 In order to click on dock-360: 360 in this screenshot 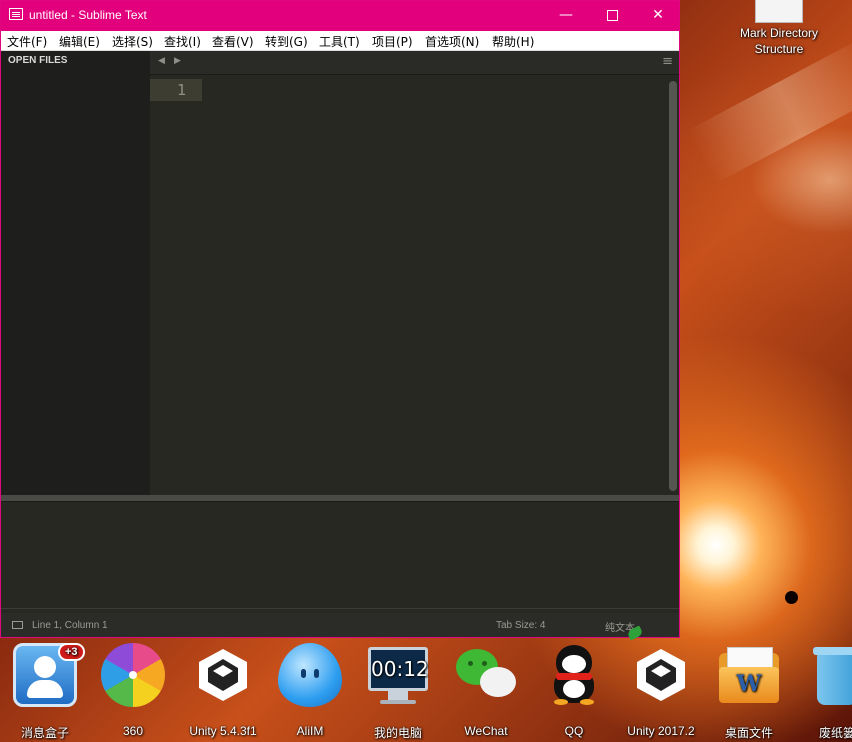, I will do `click(133, 690)`.